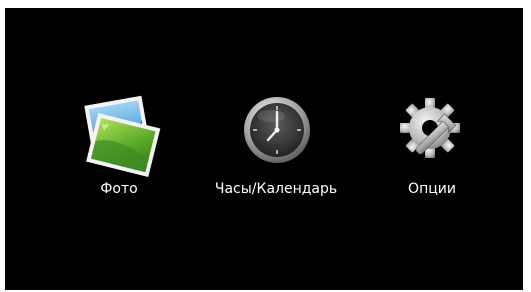 This screenshot has width=531, height=292. Describe the element at coordinates (119, 189) in the screenshot. I see `menu-item-label: Фото` at that location.